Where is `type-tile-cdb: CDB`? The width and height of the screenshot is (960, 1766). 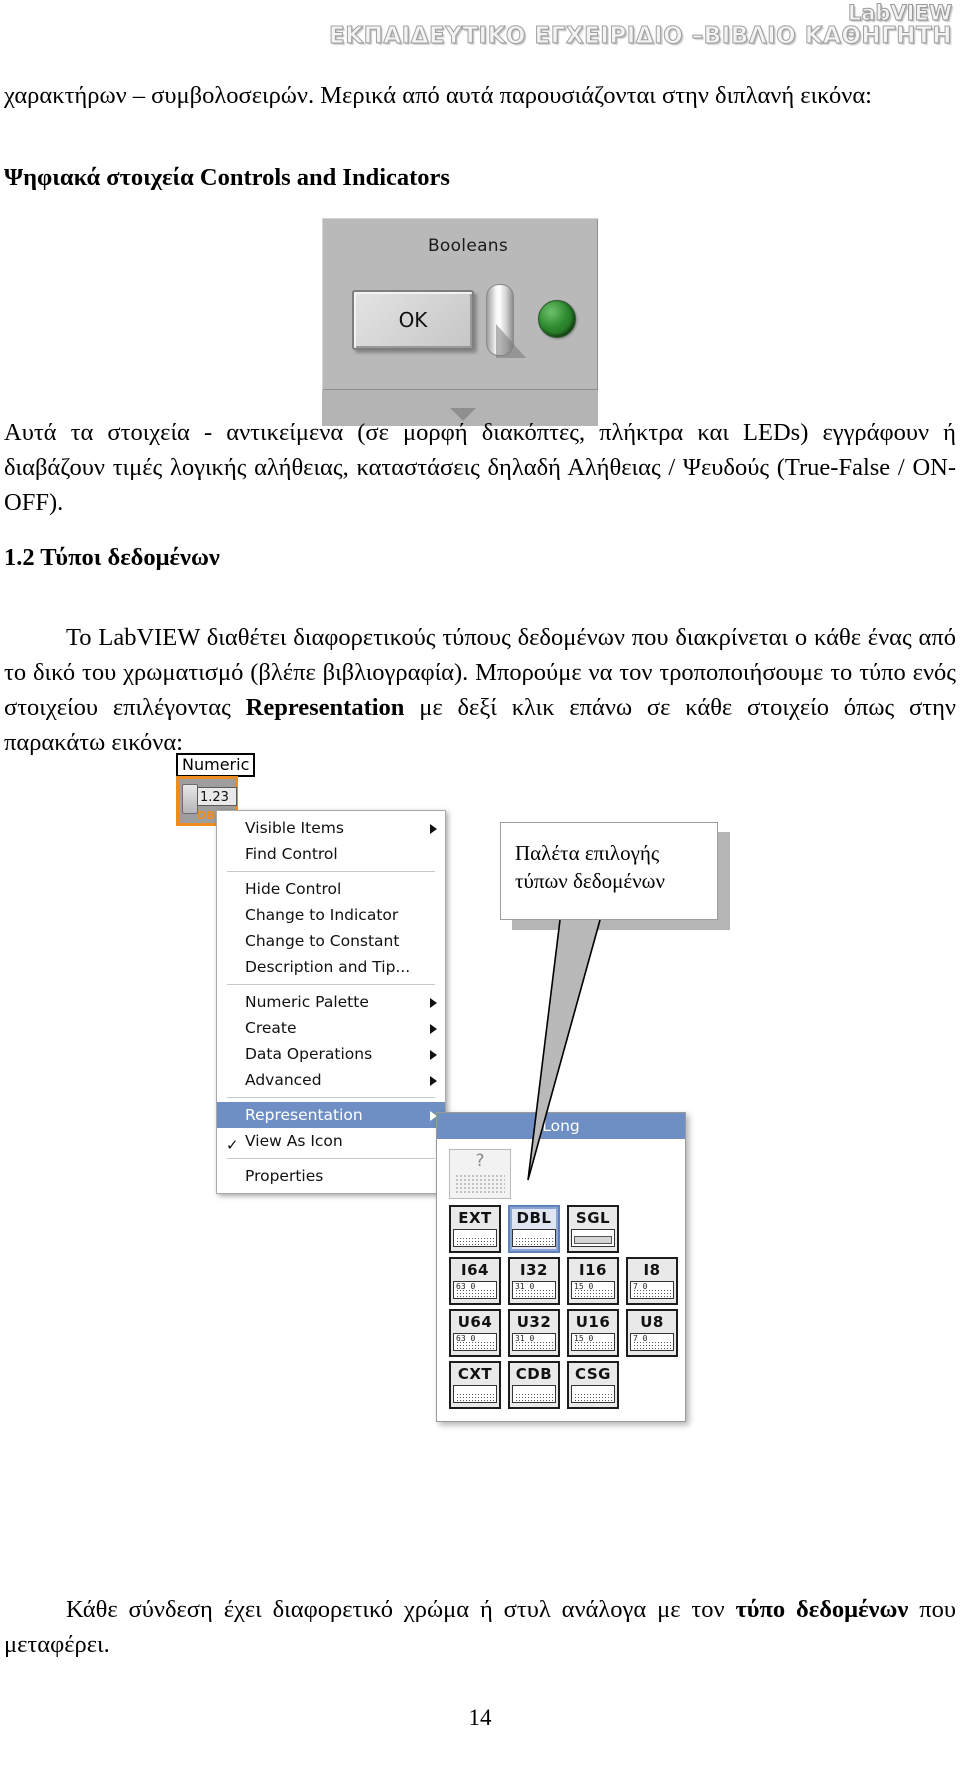
type-tile-cdb: CDB is located at coordinates (534, 1385).